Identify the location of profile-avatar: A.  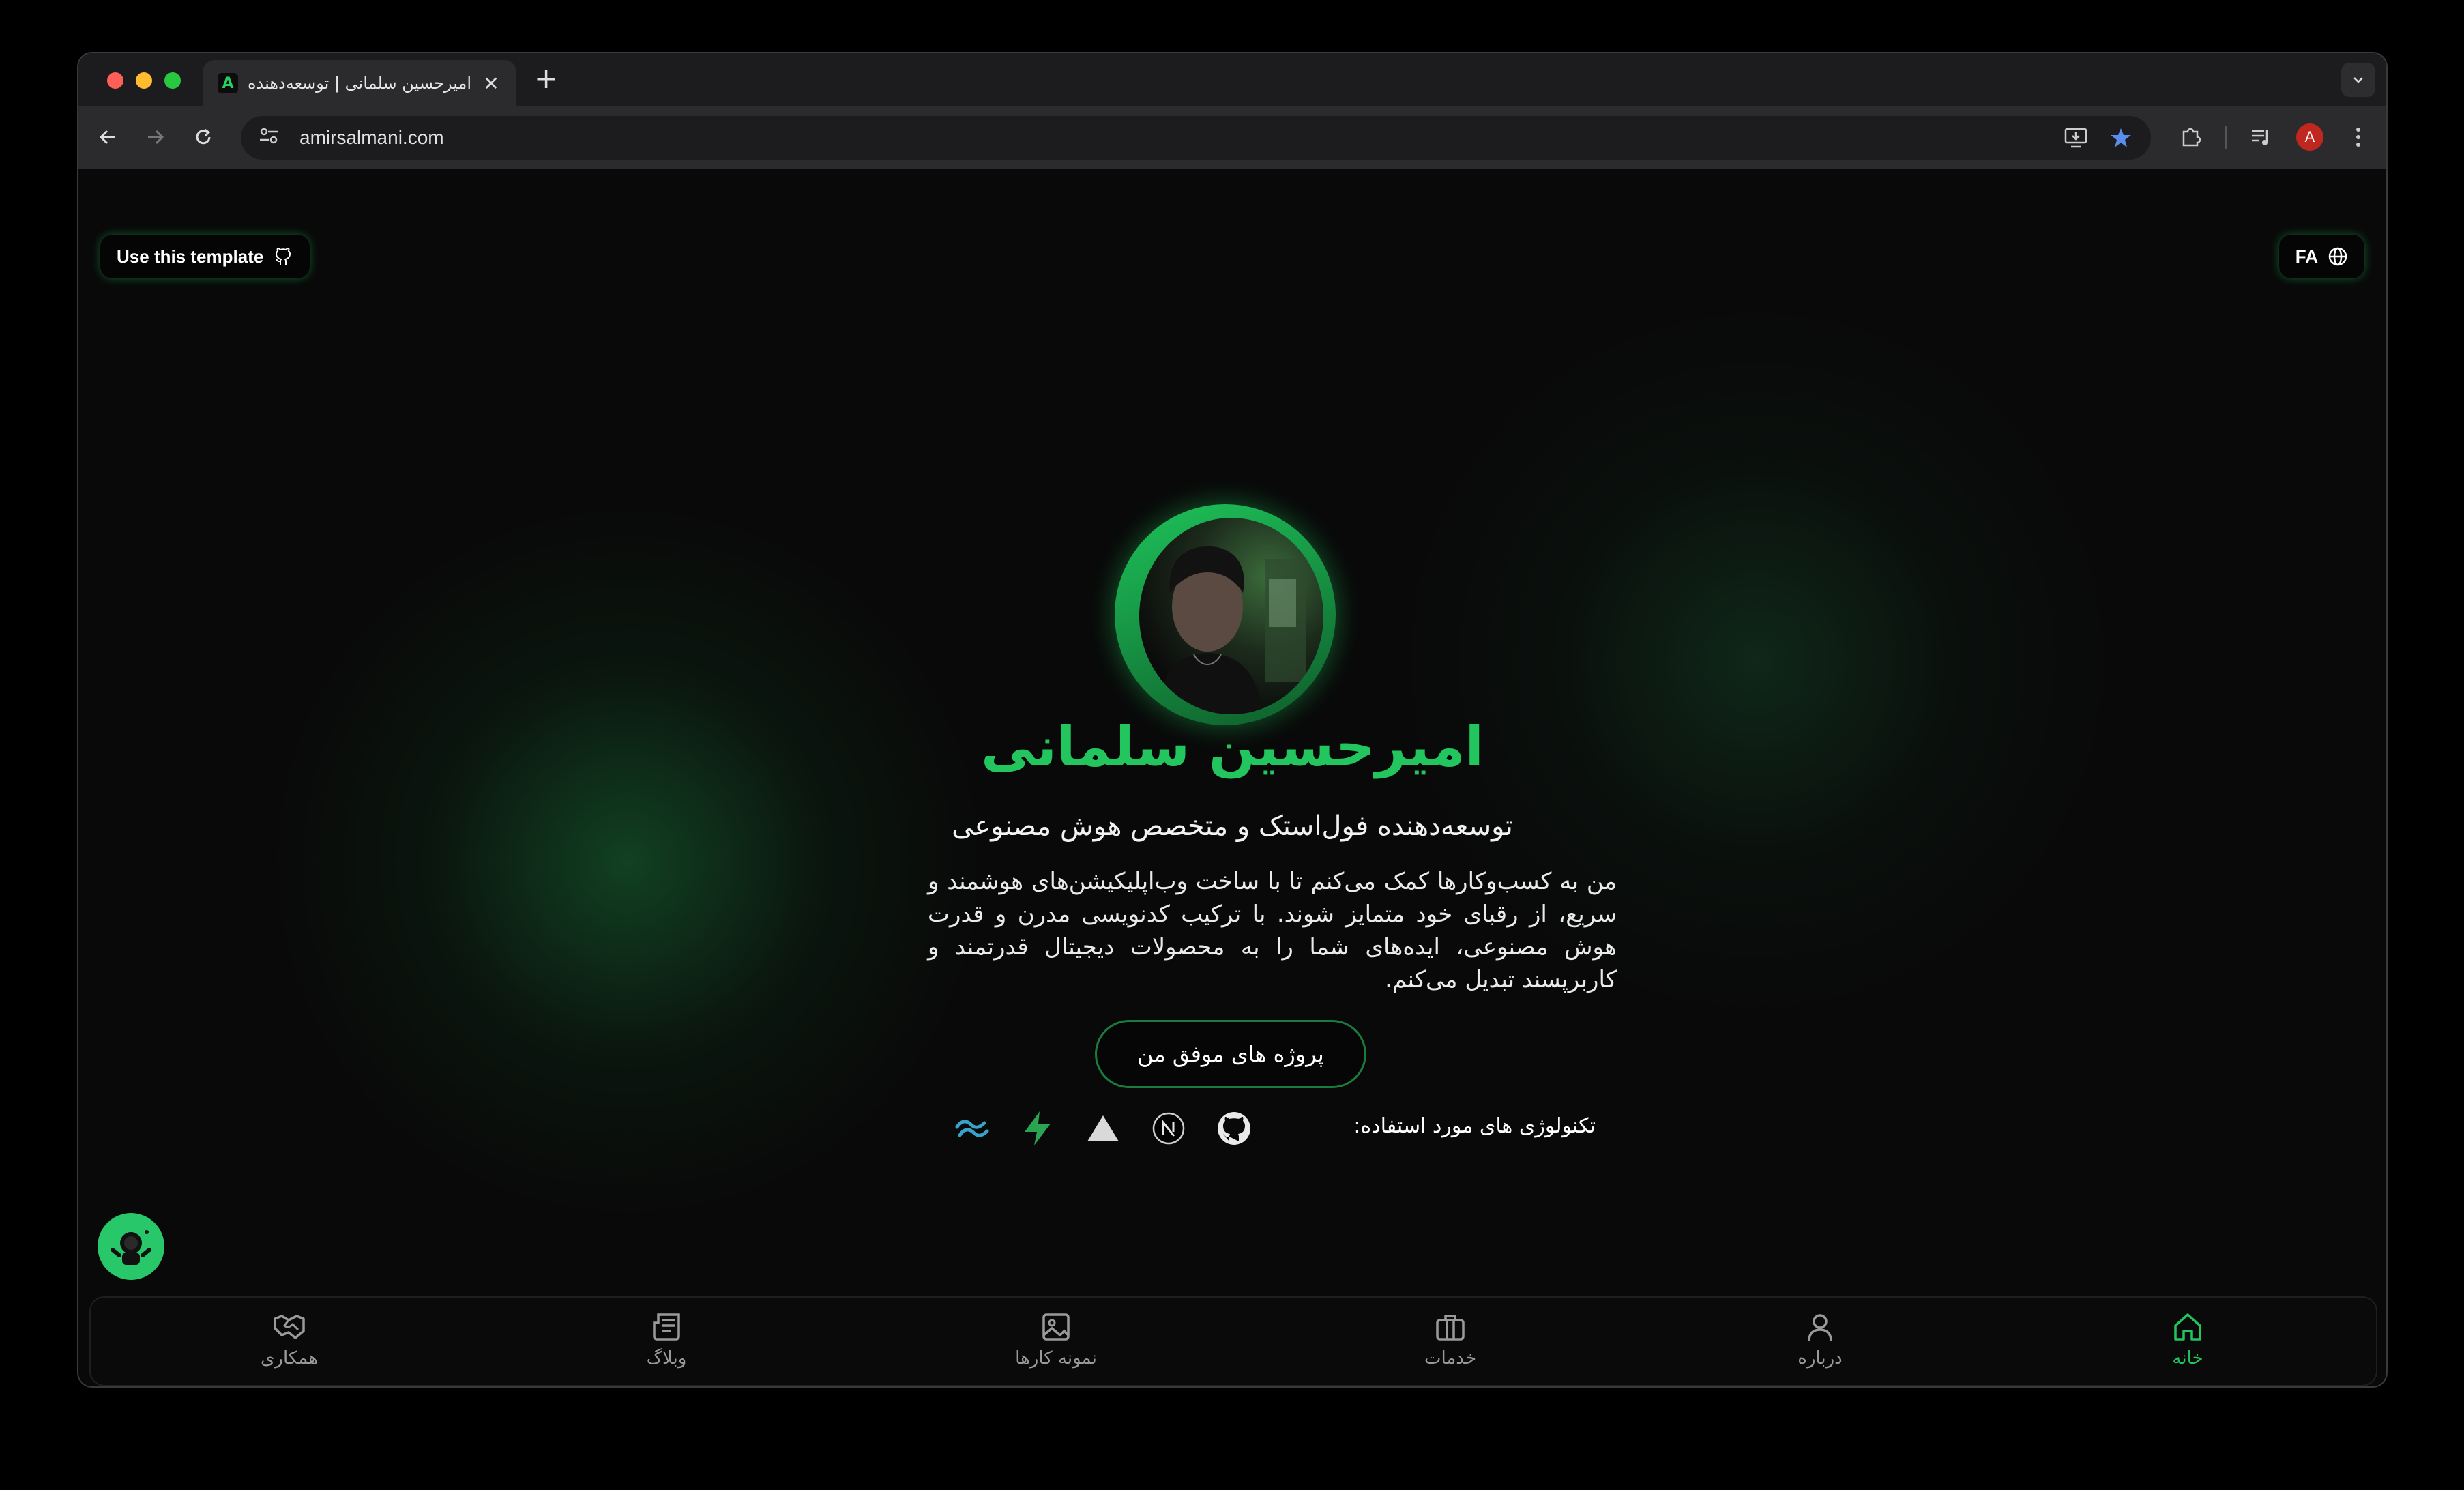
(2309, 137).